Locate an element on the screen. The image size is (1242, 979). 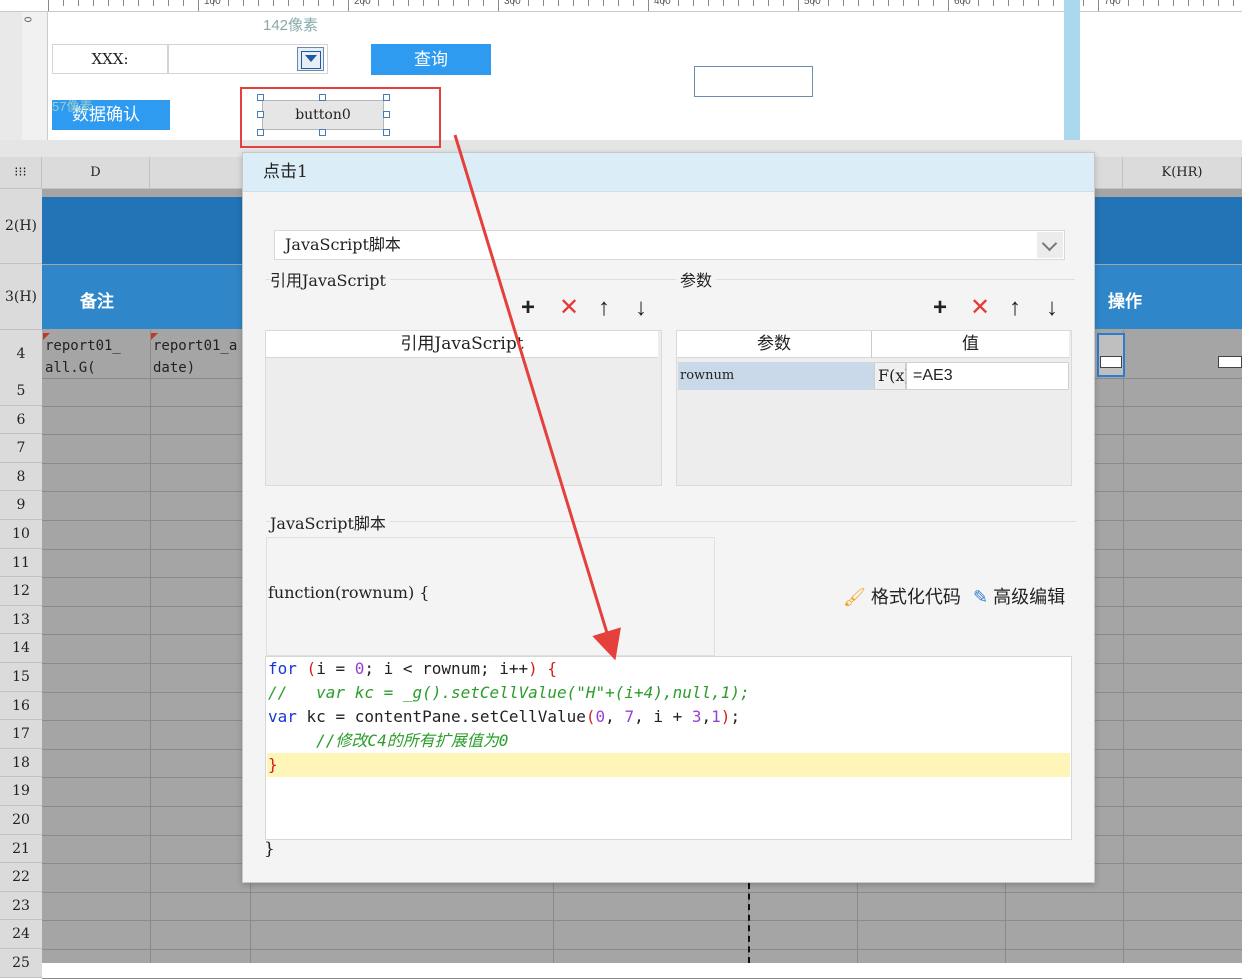
ruler-number: 100 is located at coordinates (212, 3).